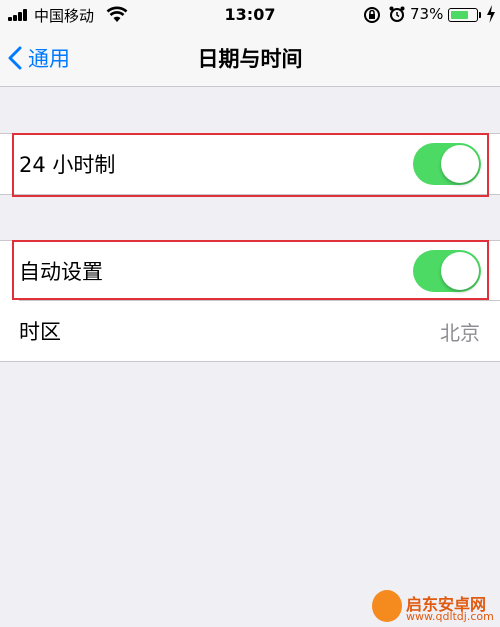 The height and width of the screenshot is (627, 500). What do you see at coordinates (427, 14) in the screenshot?
I see `battery-percentage: 73%` at bounding box center [427, 14].